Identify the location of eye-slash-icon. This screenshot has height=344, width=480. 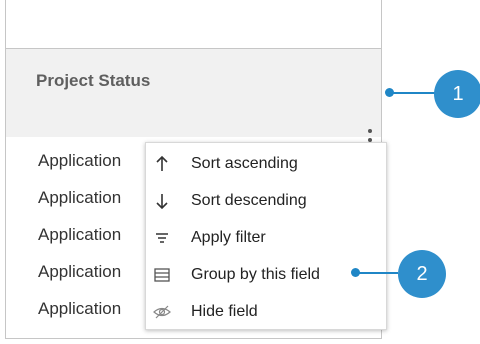
(162, 312).